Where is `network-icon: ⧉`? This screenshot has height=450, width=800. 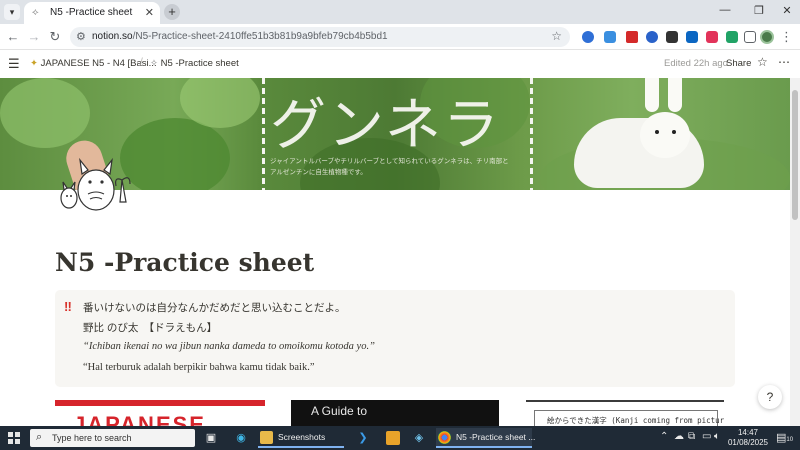
network-icon: ⧉ is located at coordinates (691, 436).